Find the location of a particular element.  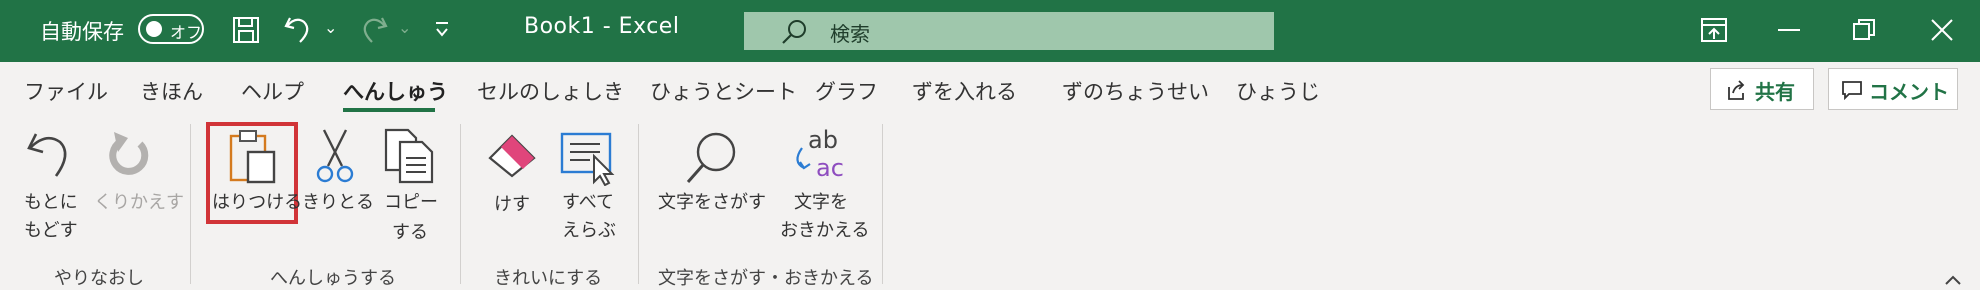

autosave-state: オフ is located at coordinates (186, 32).